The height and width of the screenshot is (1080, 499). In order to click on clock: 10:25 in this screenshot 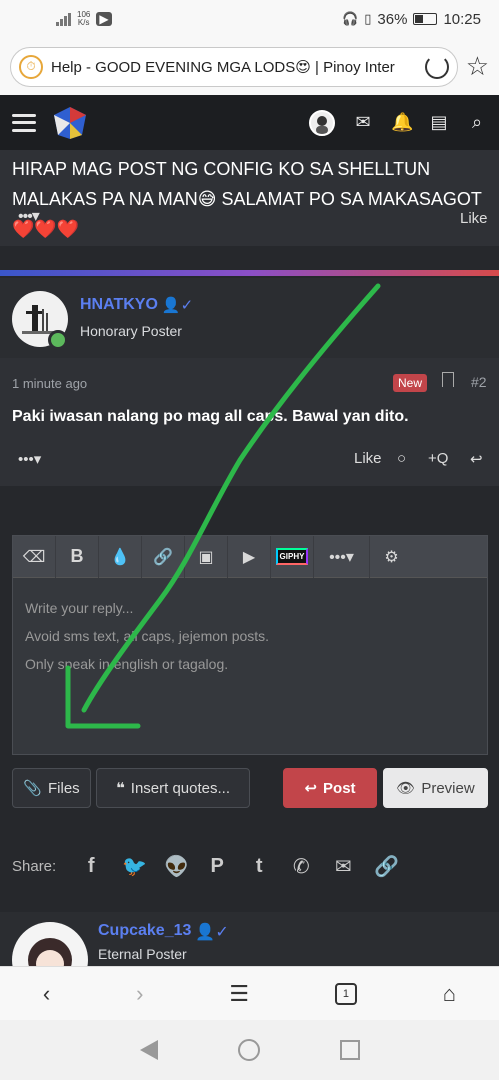, I will do `click(462, 19)`.